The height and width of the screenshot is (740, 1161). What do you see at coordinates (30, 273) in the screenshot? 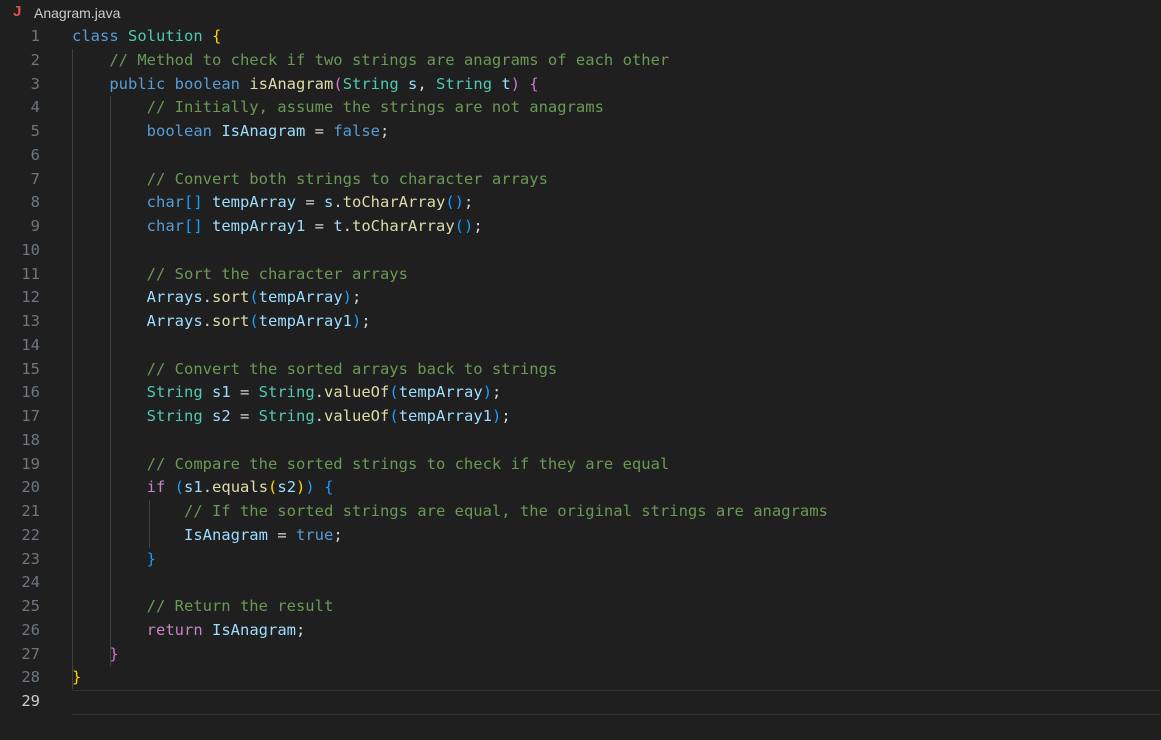
I see `line-number: 11` at bounding box center [30, 273].